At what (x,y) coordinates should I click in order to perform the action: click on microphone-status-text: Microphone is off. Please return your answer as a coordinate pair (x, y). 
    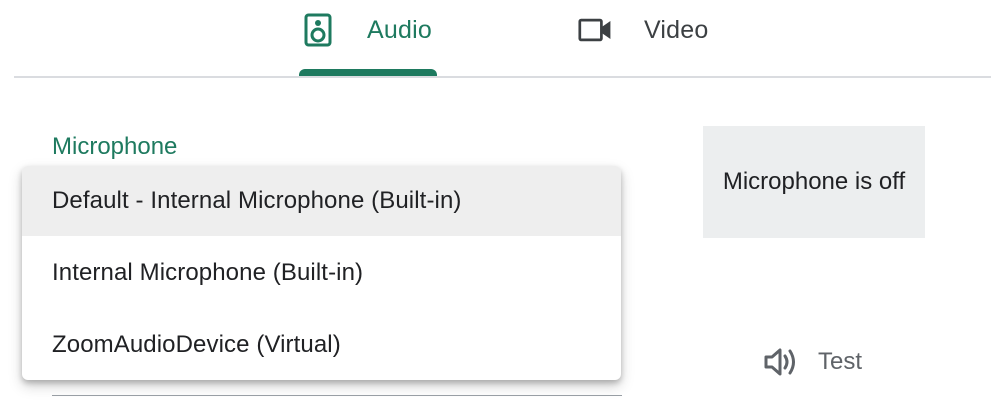
    Looking at the image, I should click on (814, 181).